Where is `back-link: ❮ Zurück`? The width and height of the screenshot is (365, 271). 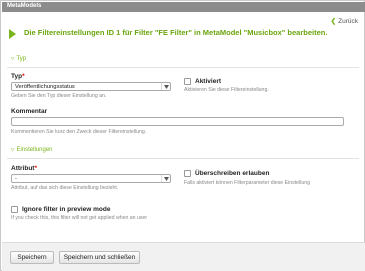
back-link: ❮ Zurück is located at coordinates (344, 21).